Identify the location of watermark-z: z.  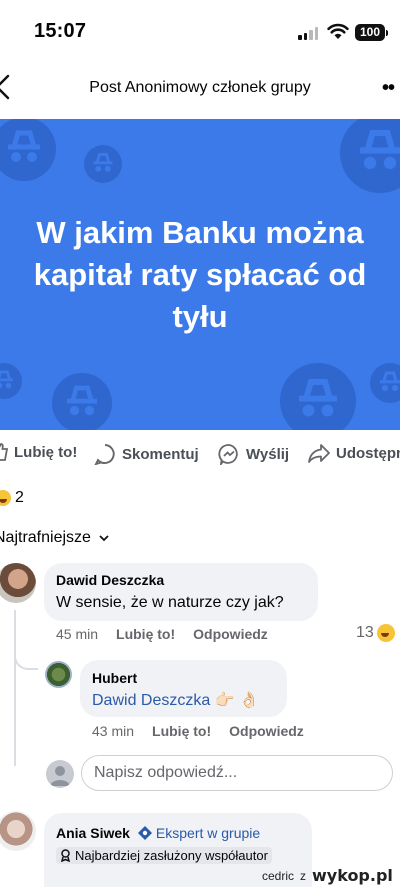
(303, 875).